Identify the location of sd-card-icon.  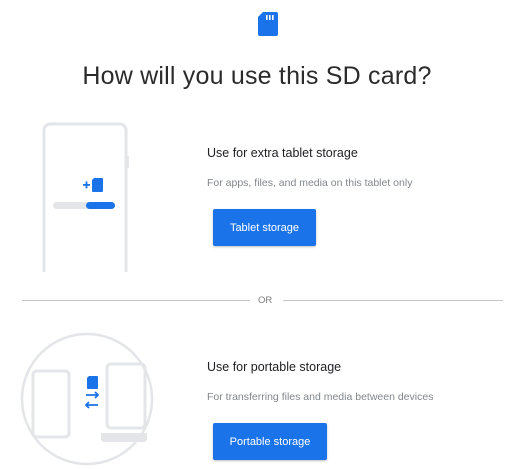
(268, 24).